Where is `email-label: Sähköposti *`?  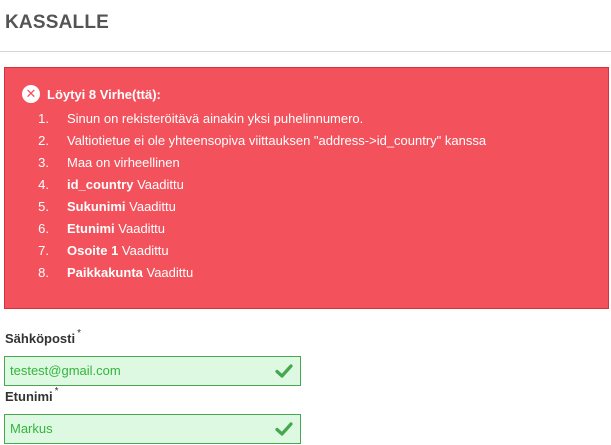 email-label: Sähköposti * is located at coordinates (43, 337).